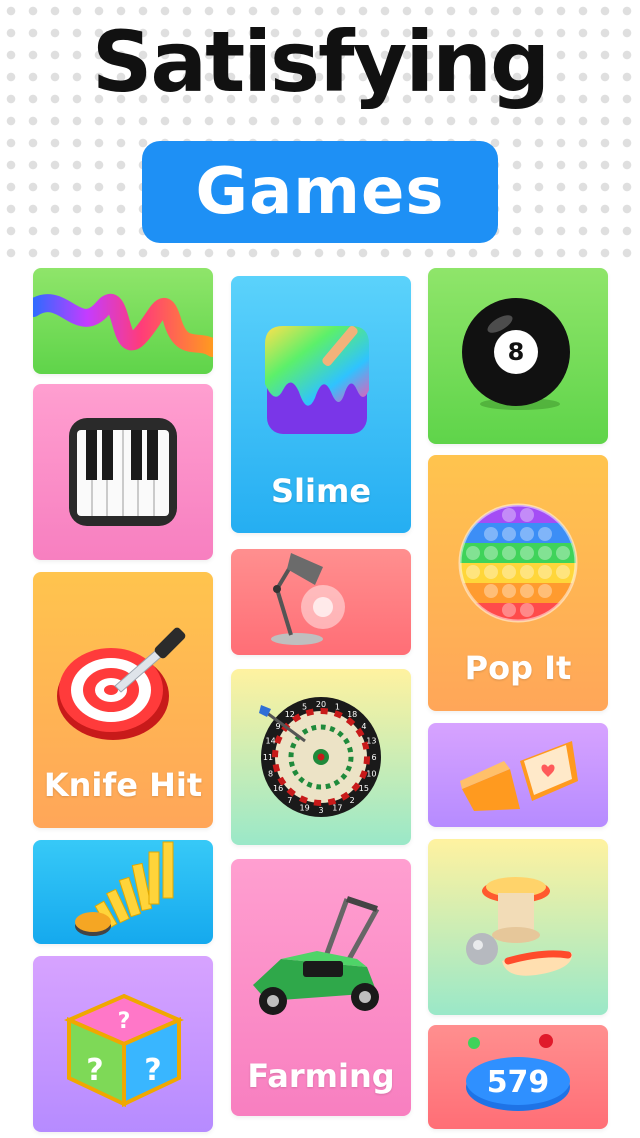  Describe the element at coordinates (364, 788) in the screenshot. I see `dartboard-number: 15` at that location.